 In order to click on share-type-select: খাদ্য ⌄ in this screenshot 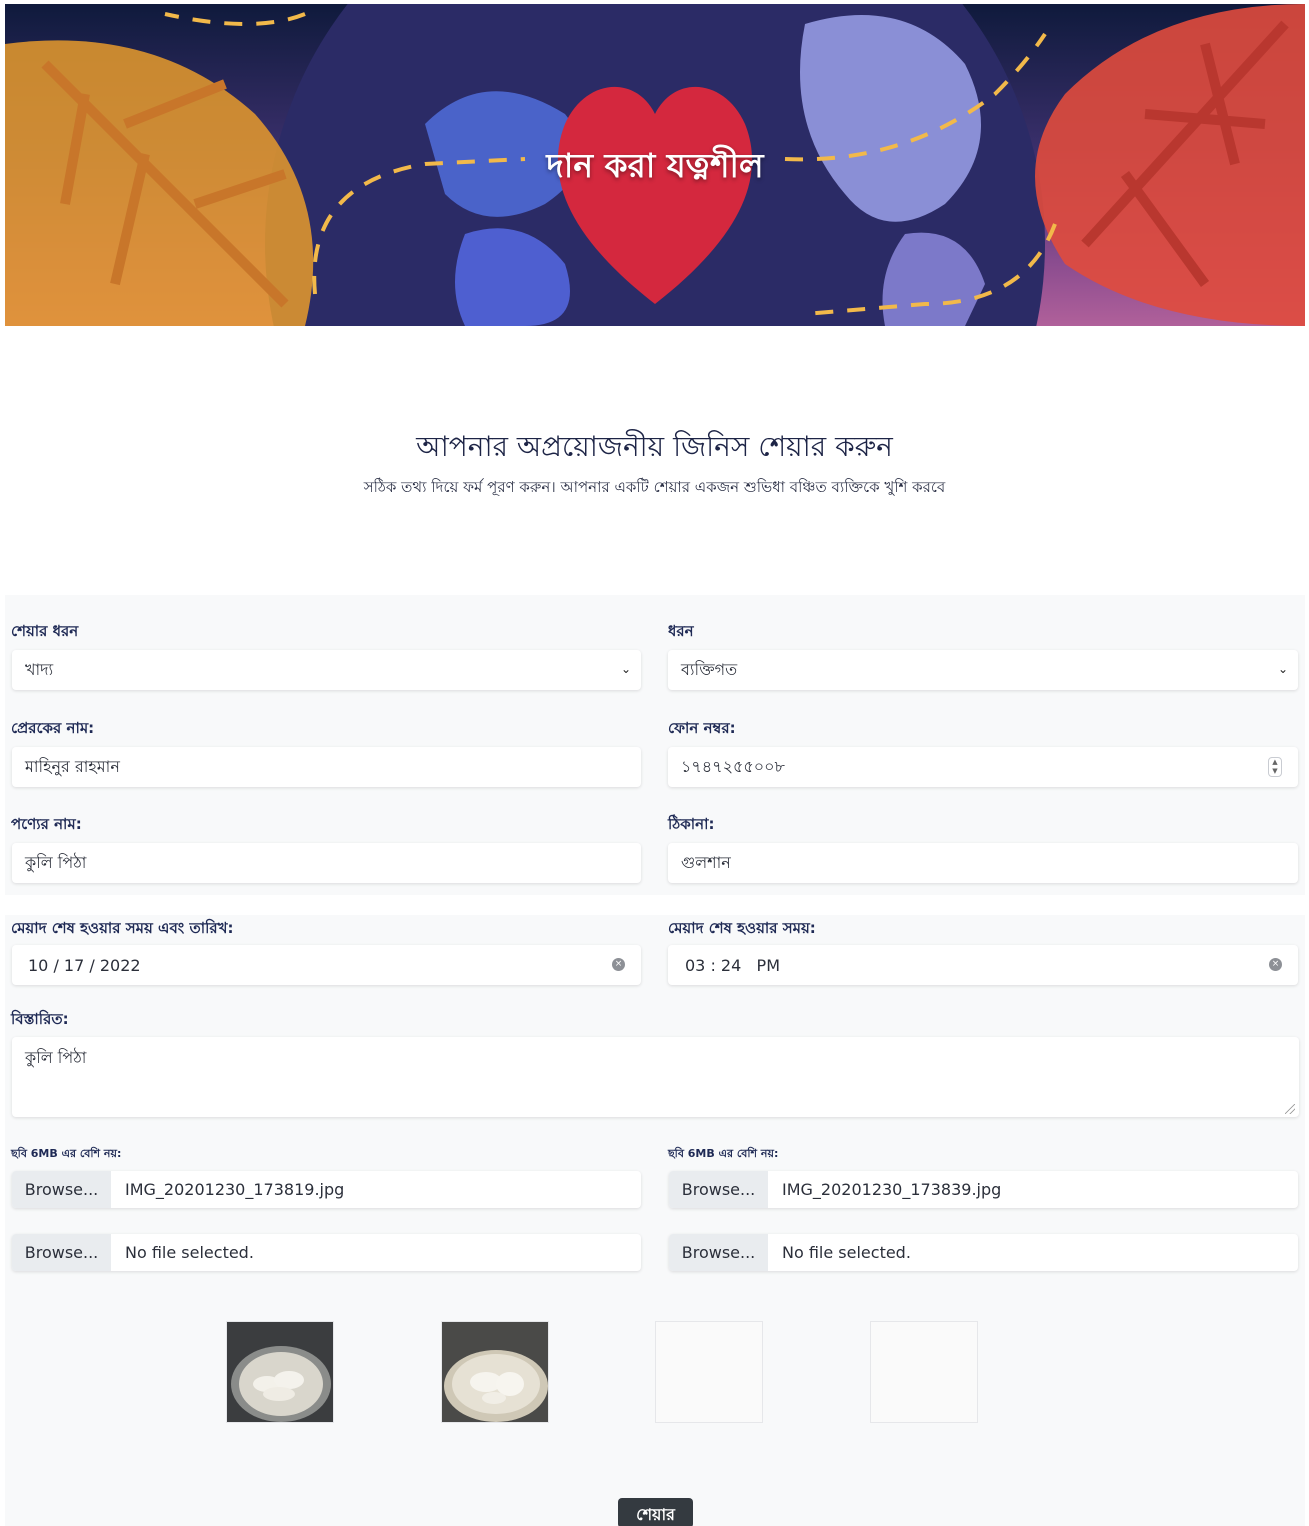, I will do `click(326, 670)`.